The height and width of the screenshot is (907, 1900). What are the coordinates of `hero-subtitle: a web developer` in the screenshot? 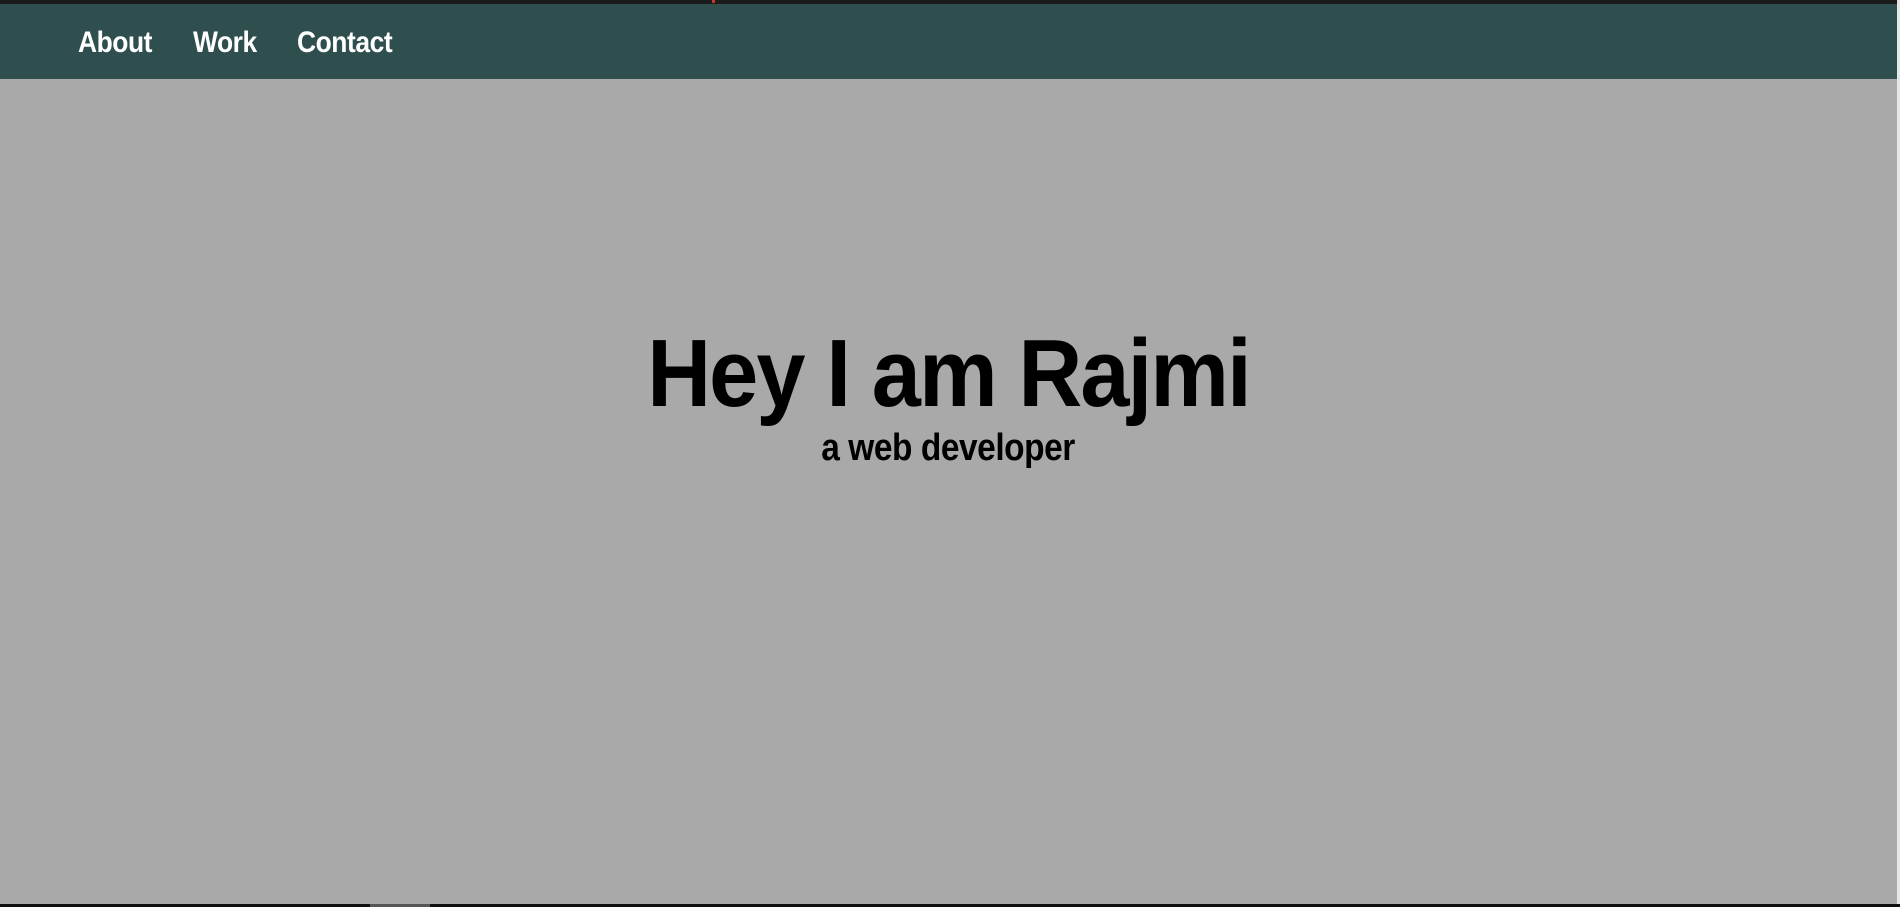 It's located at (948, 448).